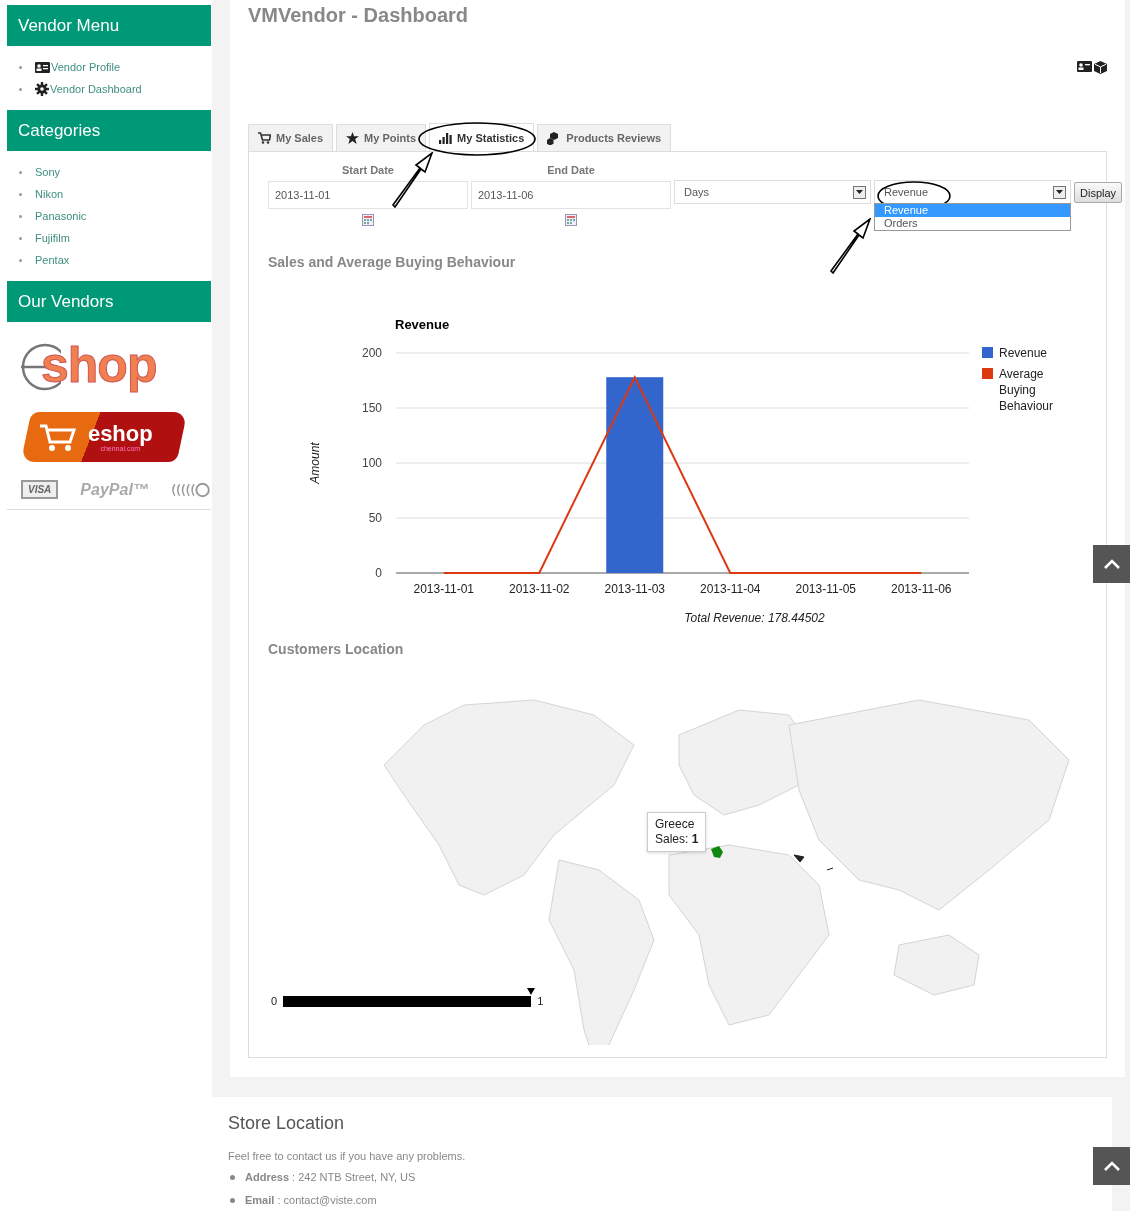 This screenshot has width=1130, height=1211. What do you see at coordinates (375, 518) in the screenshot?
I see `y-tick-label: 50` at bounding box center [375, 518].